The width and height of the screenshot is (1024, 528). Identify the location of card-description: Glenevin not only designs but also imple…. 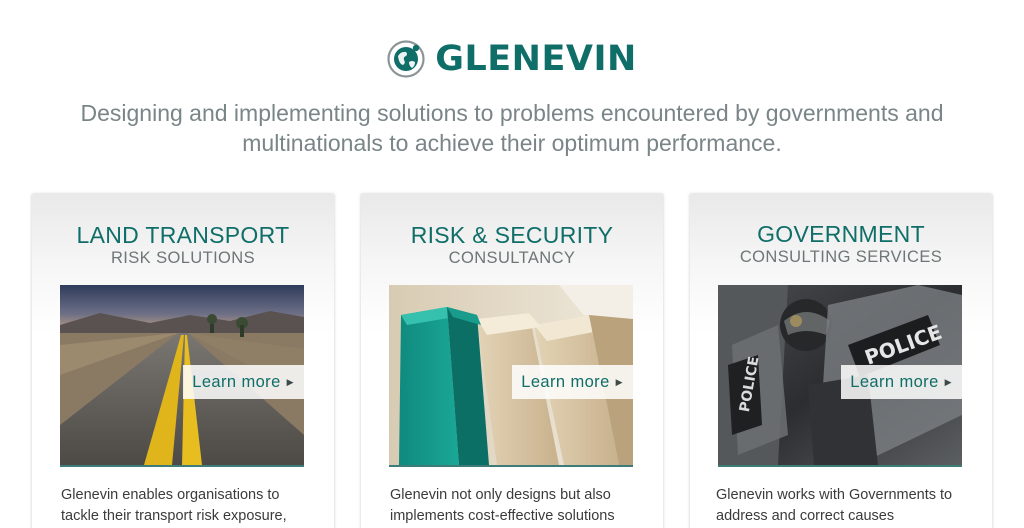
(502, 505).